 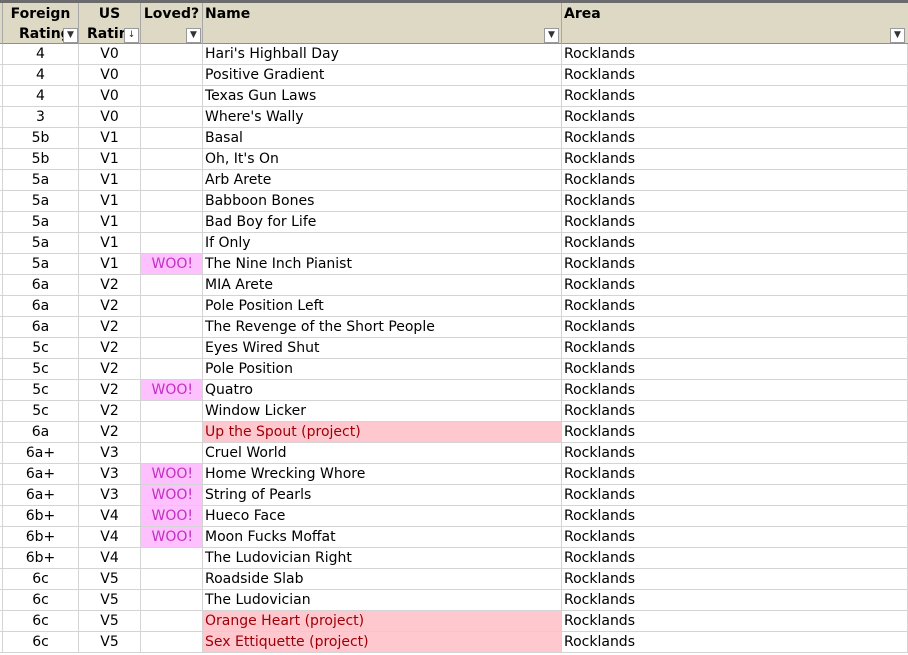 I want to click on name-cell: Eyes Wired Shut, so click(x=382, y=348).